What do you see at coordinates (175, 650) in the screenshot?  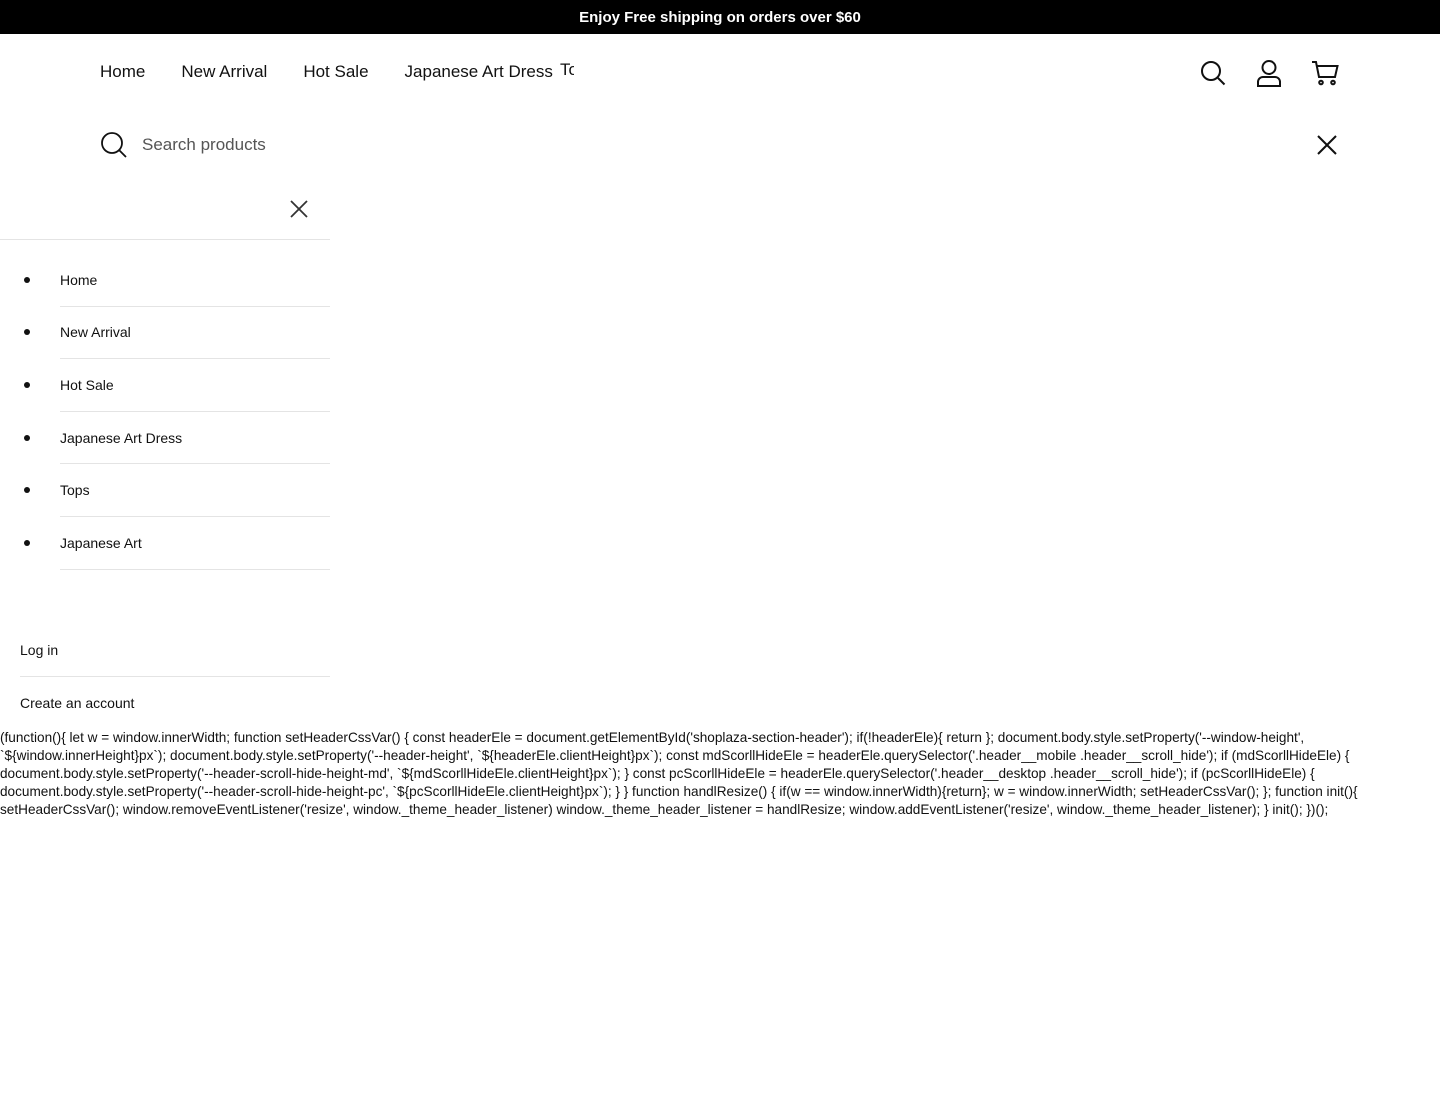 I see `login-link: Log in` at bounding box center [175, 650].